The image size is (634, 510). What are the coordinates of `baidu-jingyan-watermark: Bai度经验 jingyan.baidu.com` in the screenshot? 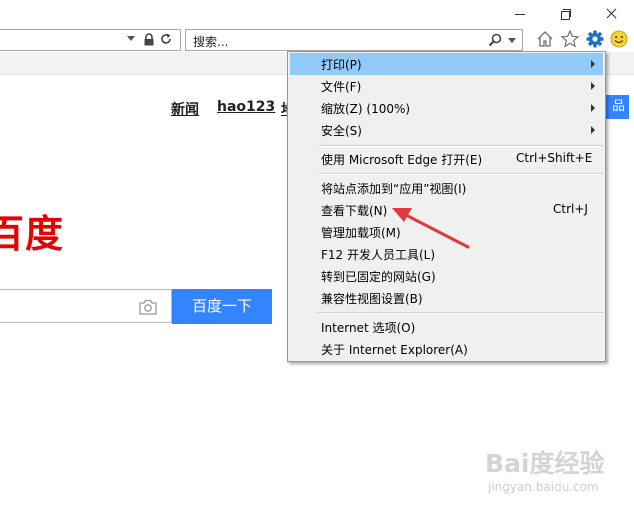 It's located at (550, 470).